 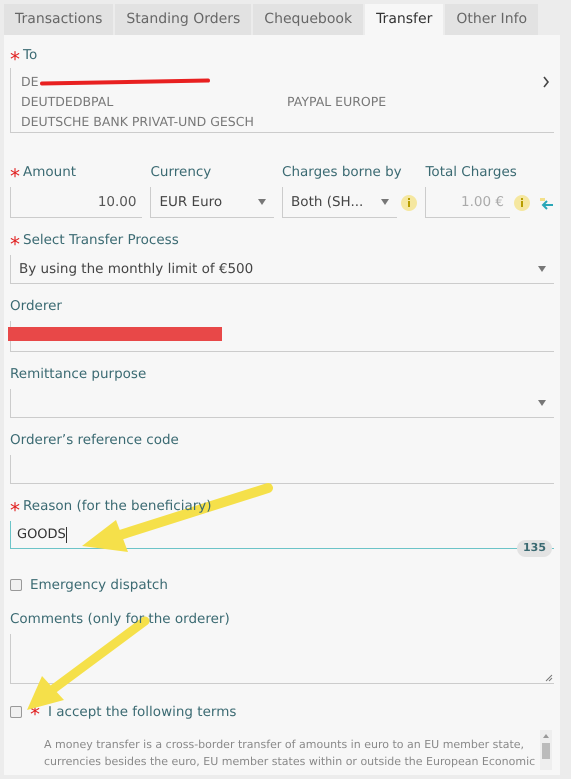 I want to click on terms-text: A money transfer is a cross-border transfer of amounts in euro to an EU member state,, so click(x=285, y=745).